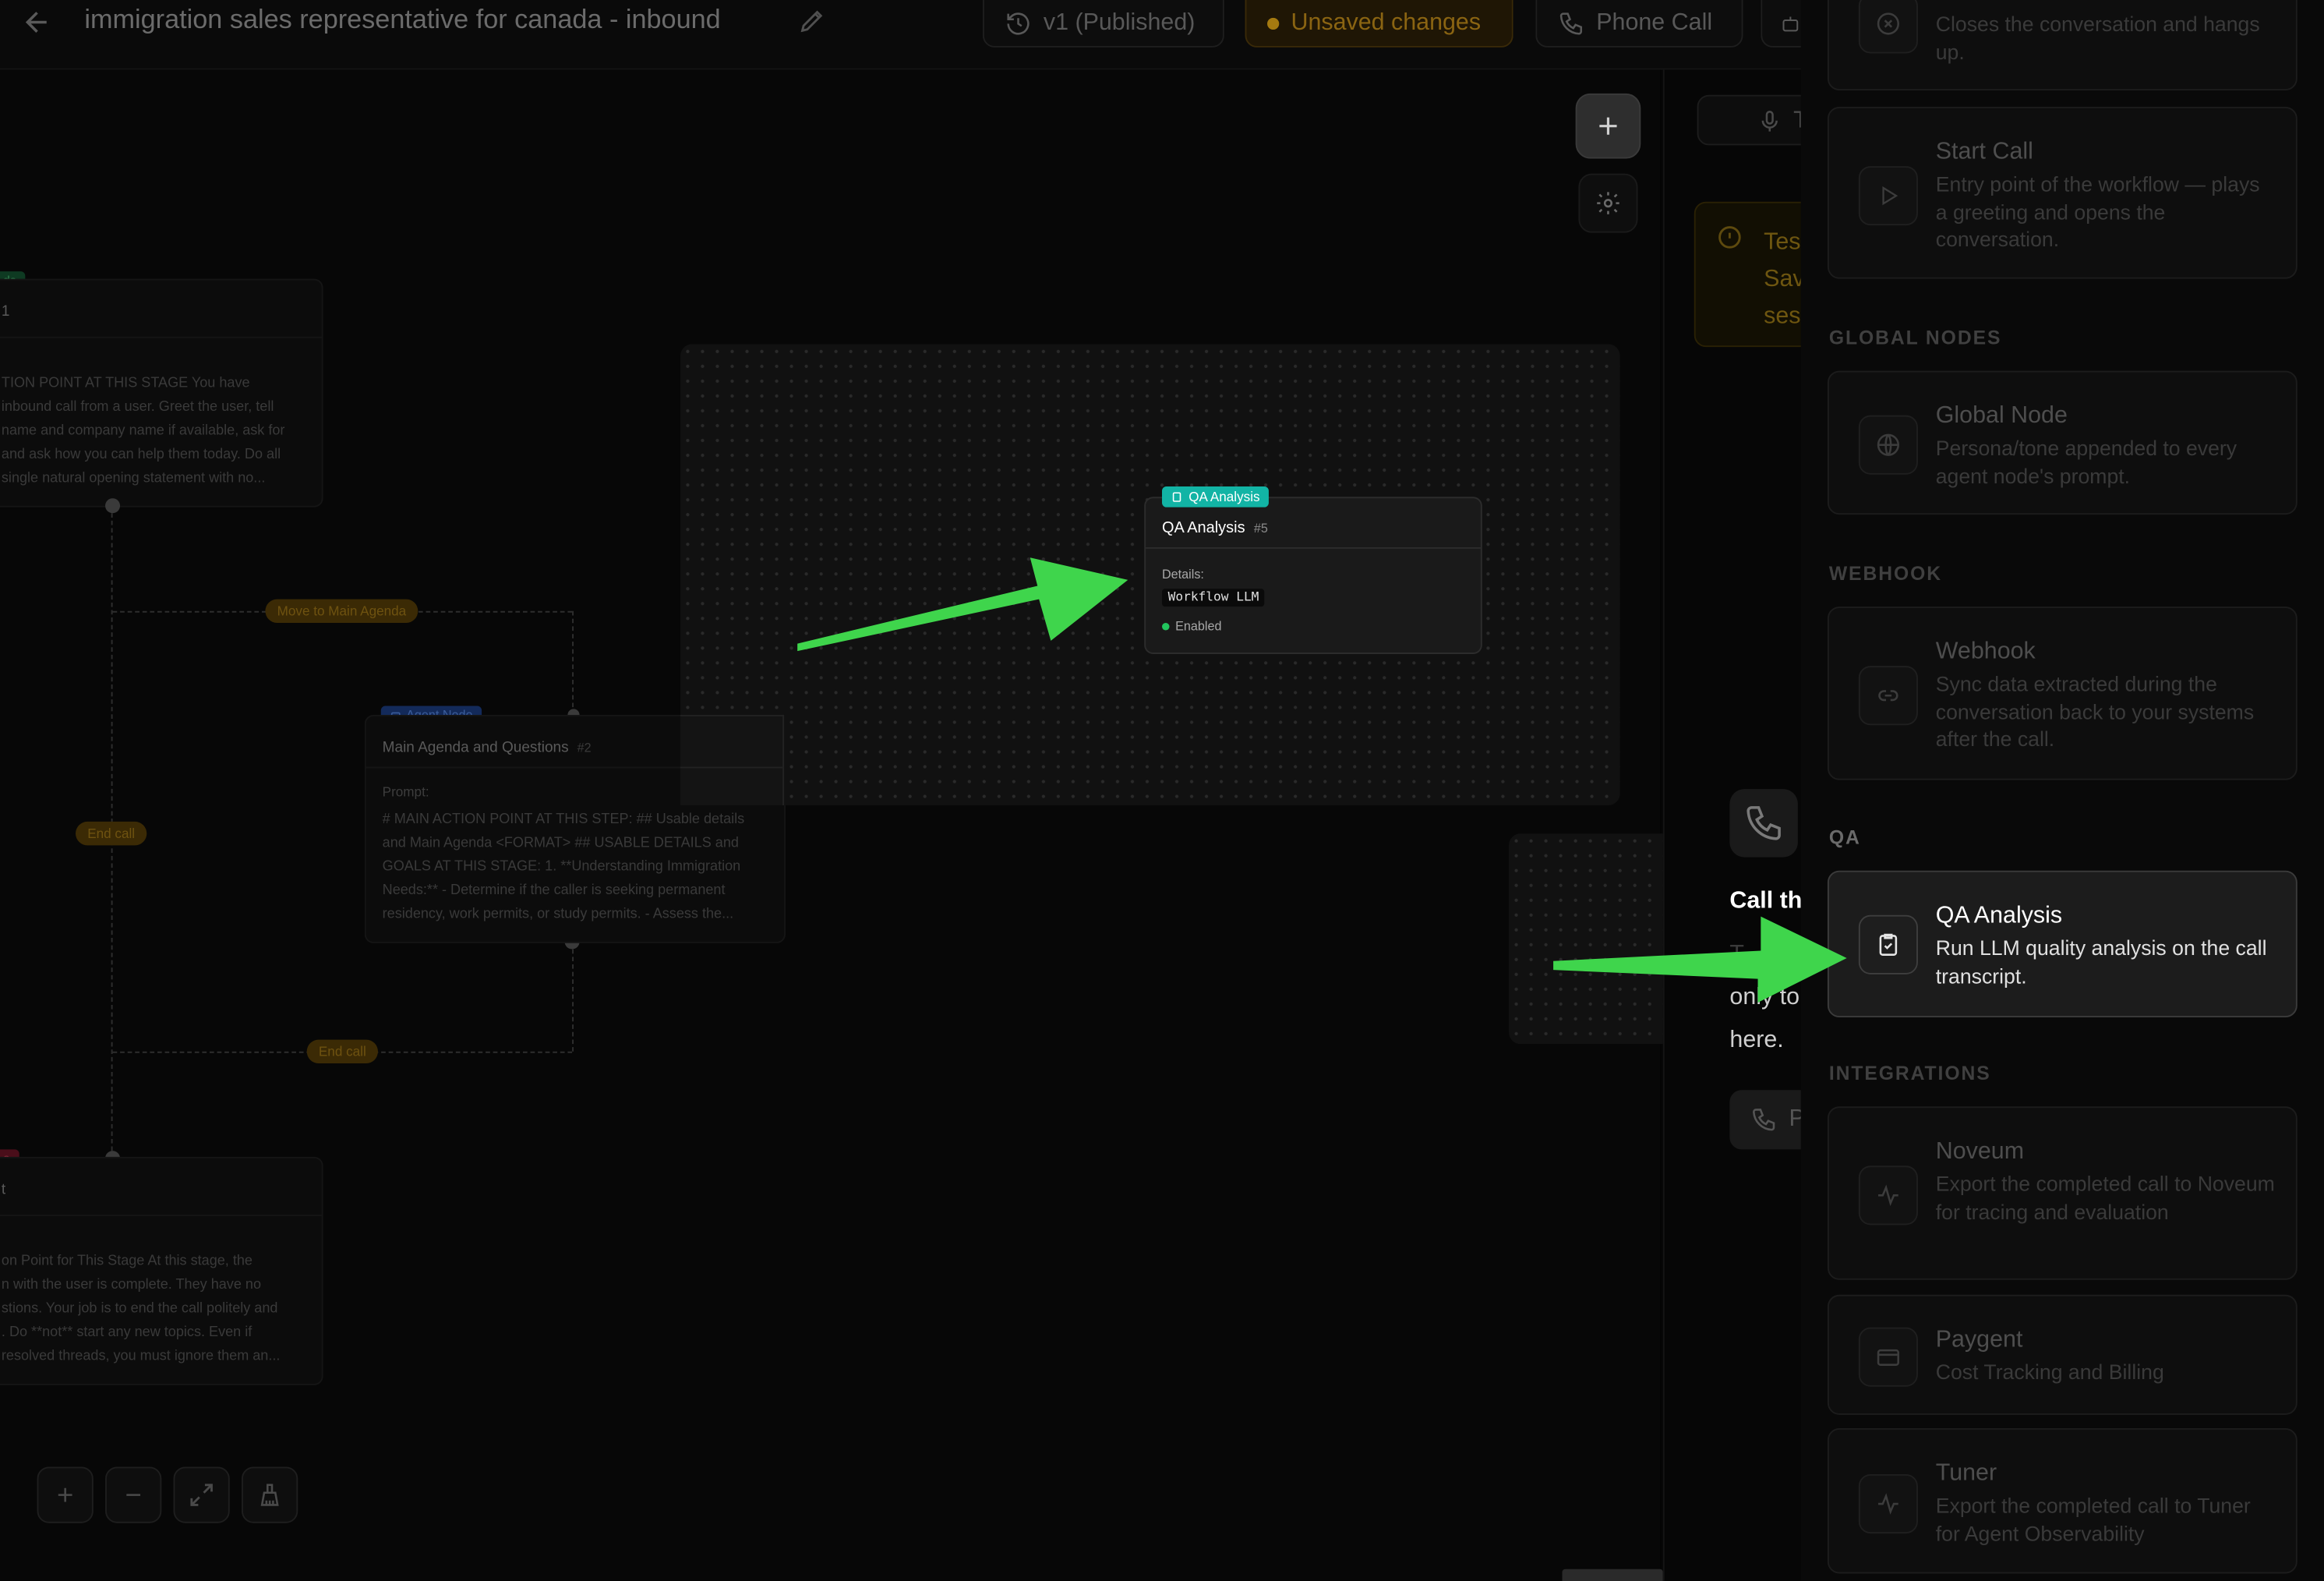 The width and height of the screenshot is (2324, 1581). Describe the element at coordinates (1322, 780) in the screenshot. I see `annotation-arrows` at that location.